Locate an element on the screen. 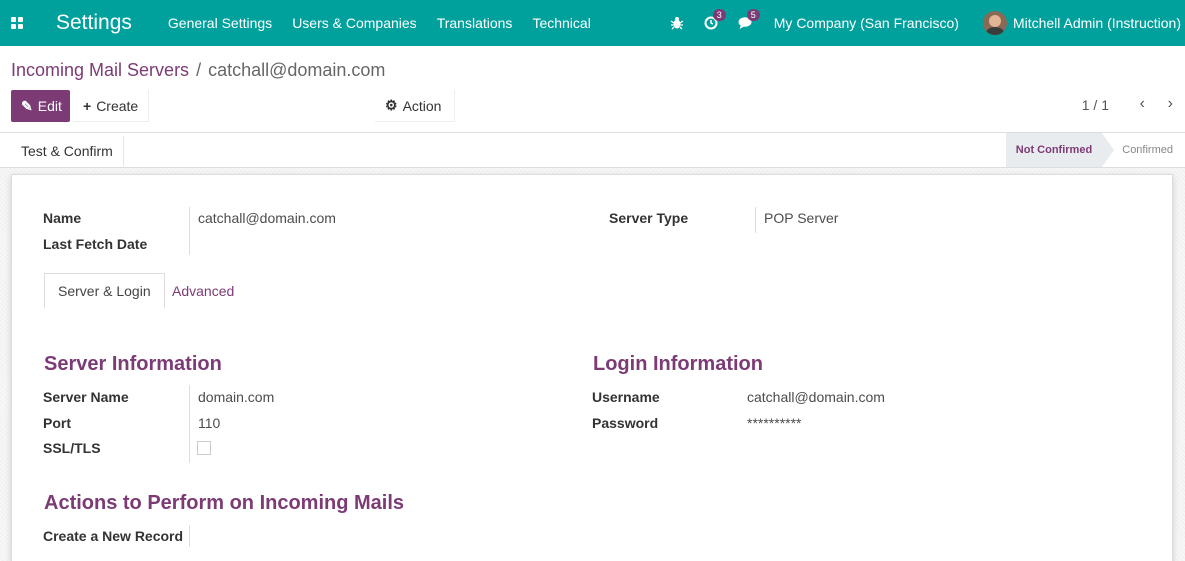  server-type-label: Server Type is located at coordinates (649, 218).